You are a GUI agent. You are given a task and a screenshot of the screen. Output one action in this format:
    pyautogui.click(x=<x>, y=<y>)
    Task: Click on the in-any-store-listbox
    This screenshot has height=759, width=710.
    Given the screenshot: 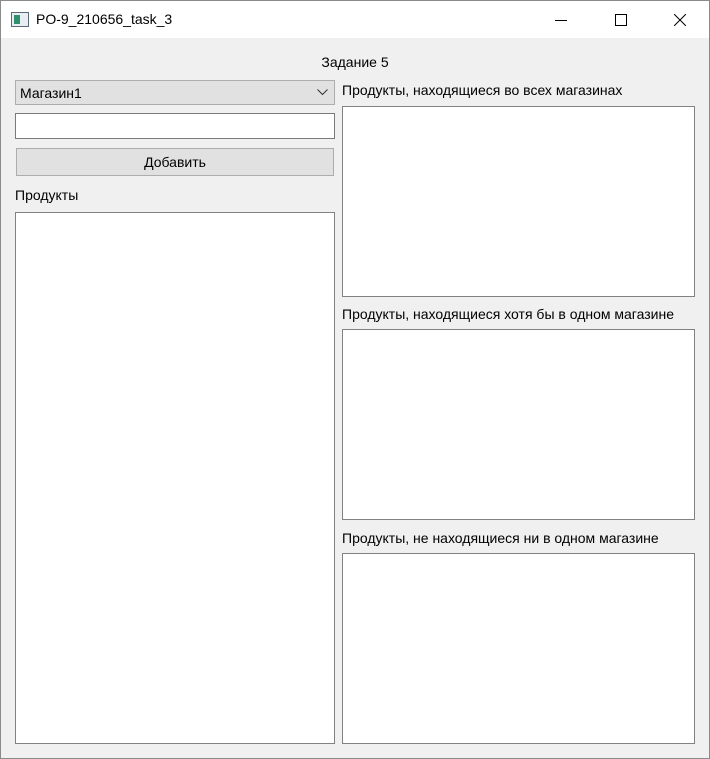 What is the action you would take?
    pyautogui.click(x=518, y=424)
    